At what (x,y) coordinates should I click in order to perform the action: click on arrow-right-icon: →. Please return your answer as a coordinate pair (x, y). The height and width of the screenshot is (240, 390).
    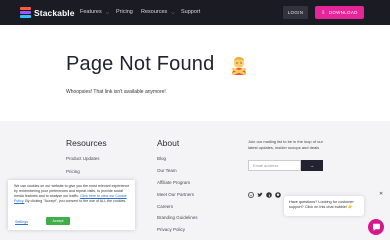
    Looking at the image, I should click on (312, 165).